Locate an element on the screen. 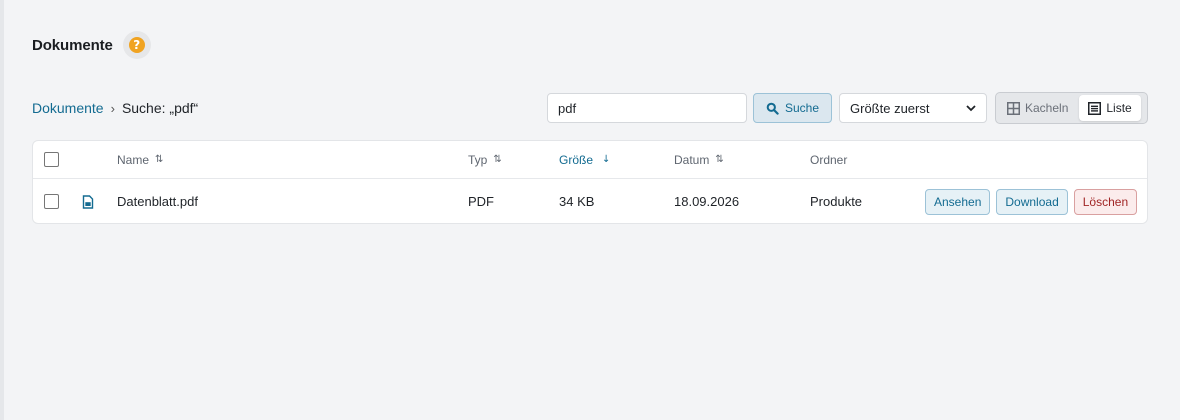 The width and height of the screenshot is (1180, 420). file-size: 34 KB is located at coordinates (577, 201).